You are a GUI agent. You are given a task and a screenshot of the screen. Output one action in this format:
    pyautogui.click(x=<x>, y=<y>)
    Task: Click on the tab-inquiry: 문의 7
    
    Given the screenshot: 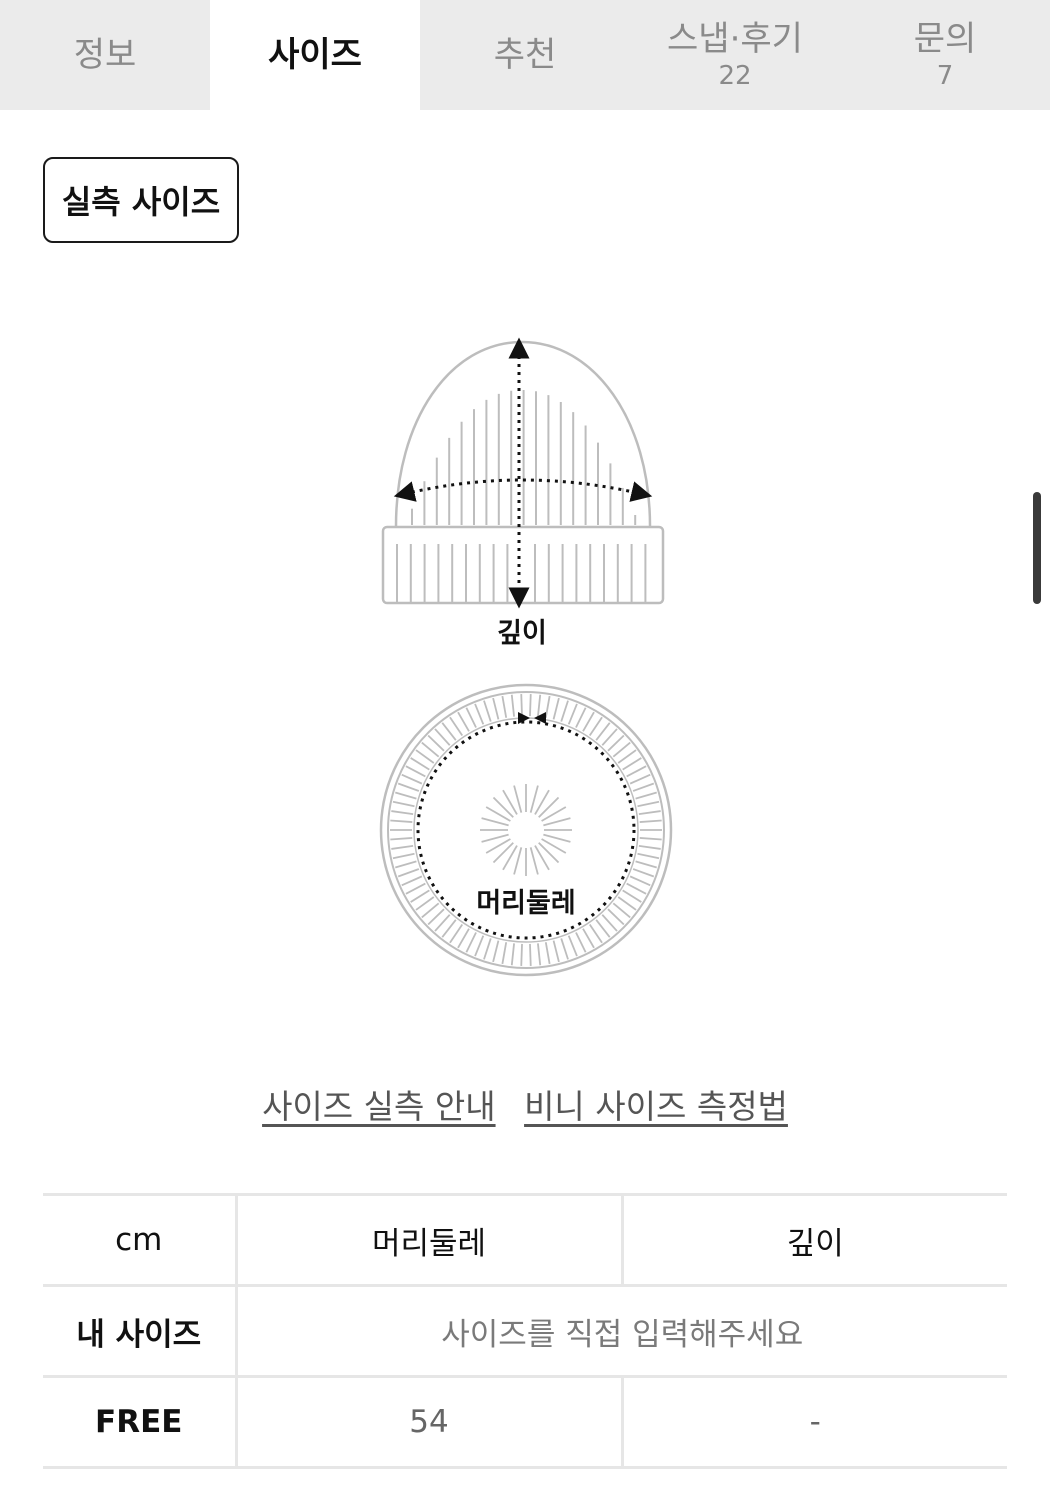 What is the action you would take?
    pyautogui.click(x=945, y=55)
    